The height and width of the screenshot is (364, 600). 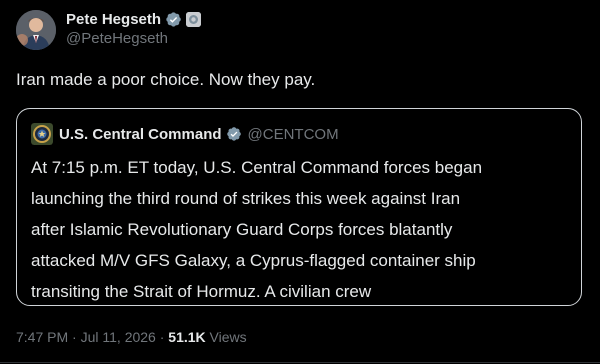 I want to click on person-photo-icon, so click(x=36, y=30).